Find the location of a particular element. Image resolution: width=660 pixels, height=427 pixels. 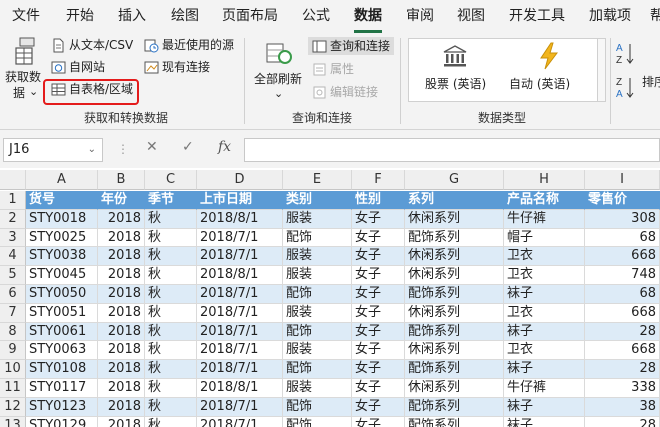

tab-view: 视图 is located at coordinates (471, 17).